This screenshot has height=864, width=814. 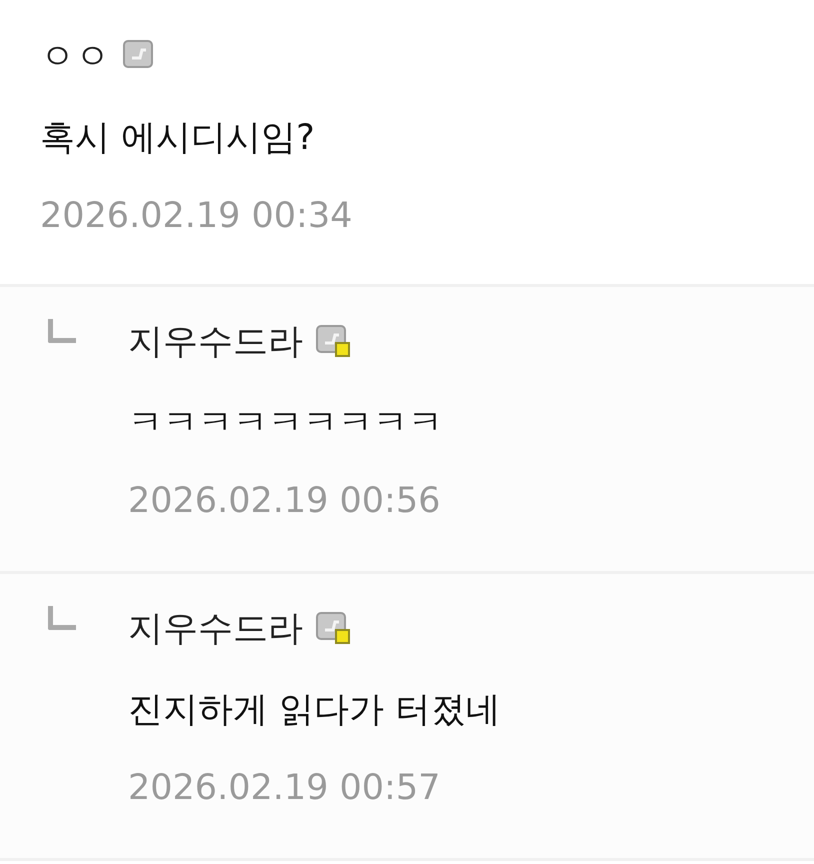 What do you see at coordinates (314, 710) in the screenshot?
I see `comment-text: 진지하게 읽다가 터졌네` at bounding box center [314, 710].